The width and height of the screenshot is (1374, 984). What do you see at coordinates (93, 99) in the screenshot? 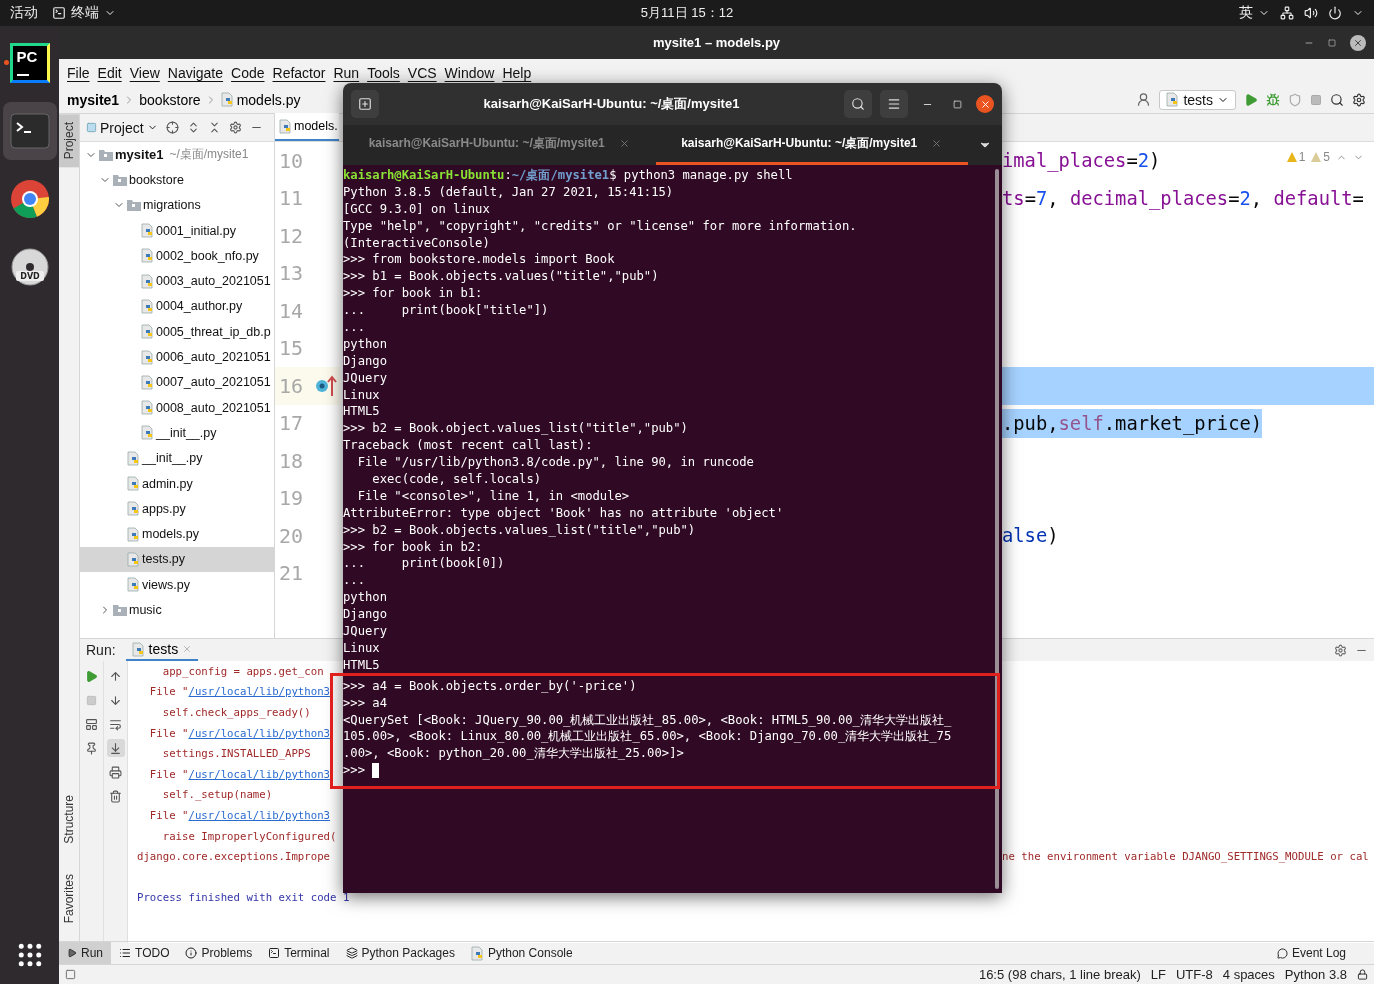
I see `breadcrumb: mysite1` at bounding box center [93, 99].